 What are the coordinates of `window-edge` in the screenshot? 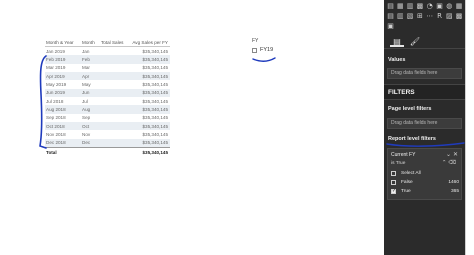 It's located at (469, 127).